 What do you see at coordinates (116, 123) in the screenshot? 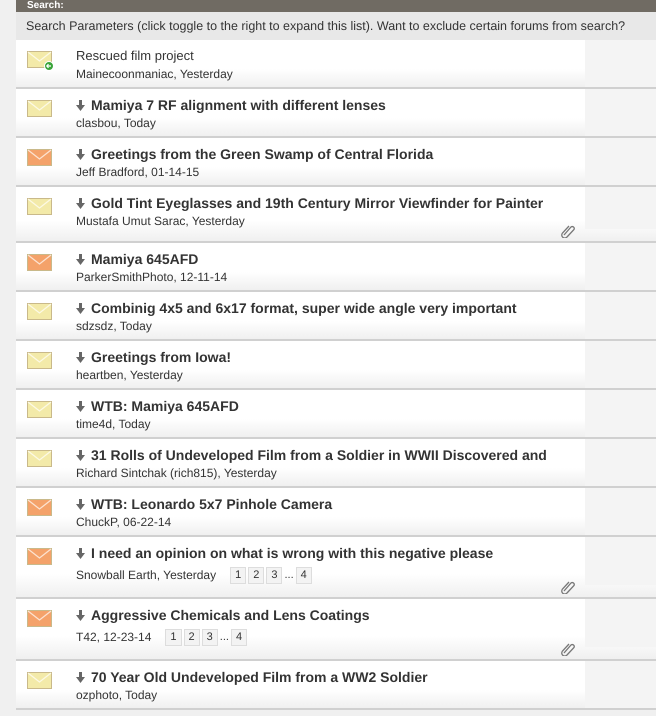
I see `thread-meta: clasbou, Today` at bounding box center [116, 123].